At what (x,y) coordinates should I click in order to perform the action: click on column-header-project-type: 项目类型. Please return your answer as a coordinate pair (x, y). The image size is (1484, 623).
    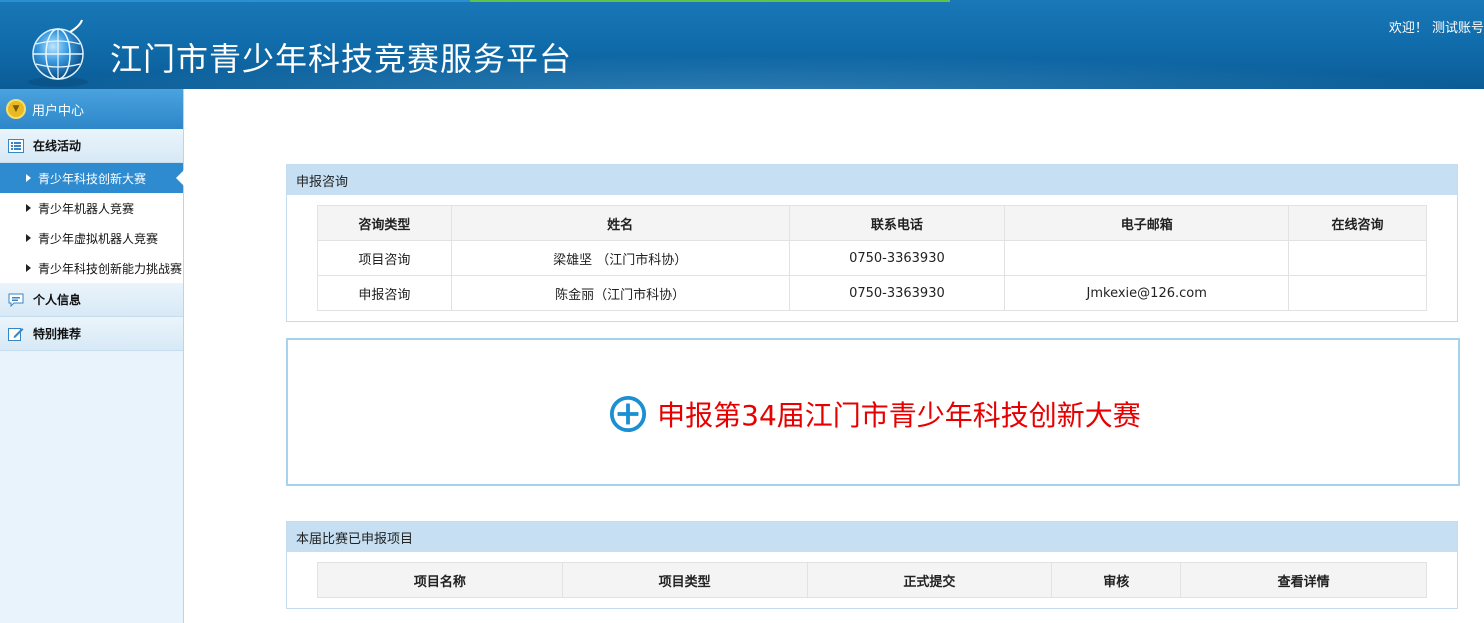
    Looking at the image, I should click on (684, 580).